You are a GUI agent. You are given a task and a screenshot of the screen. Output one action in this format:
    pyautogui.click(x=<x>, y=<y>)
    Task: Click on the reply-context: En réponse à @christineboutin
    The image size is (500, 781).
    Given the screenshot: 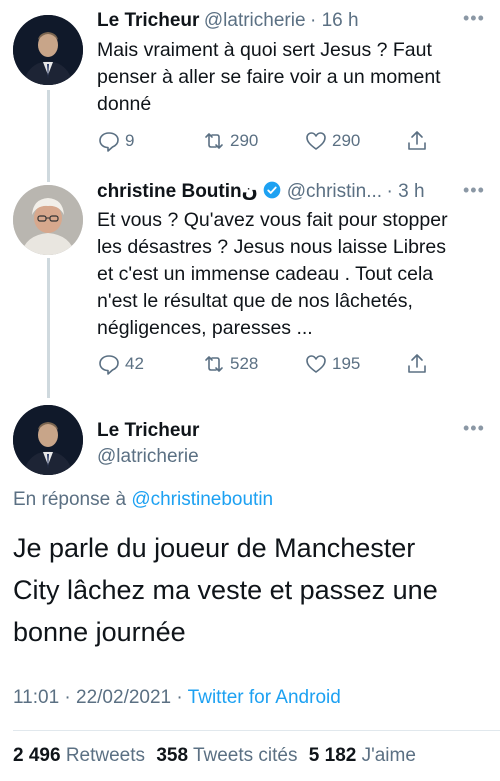 What is the action you would take?
    pyautogui.click(x=143, y=500)
    